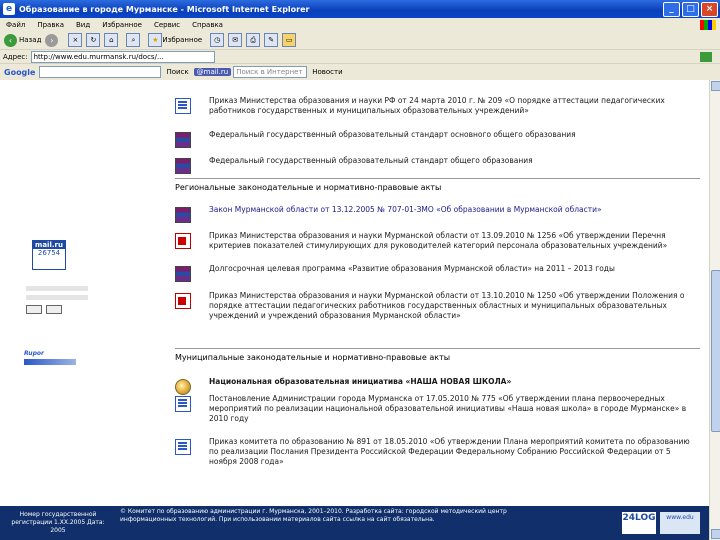  I want to click on counter-value: 26754, so click(49, 253).